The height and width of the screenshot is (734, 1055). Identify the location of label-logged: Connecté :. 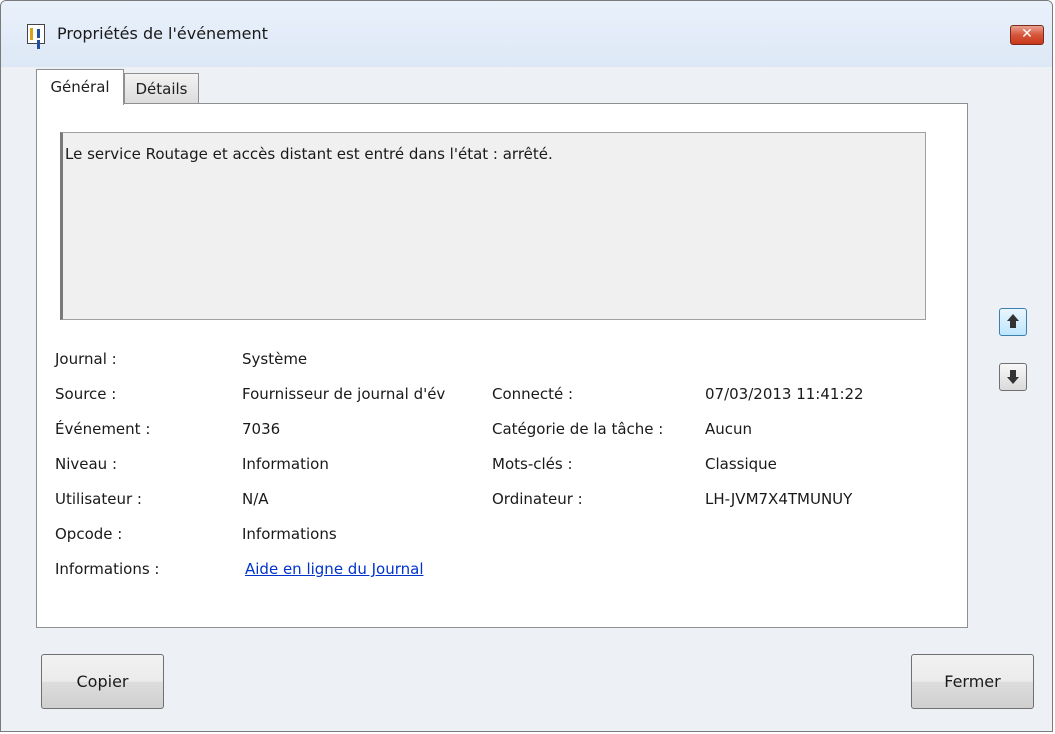
(533, 394).